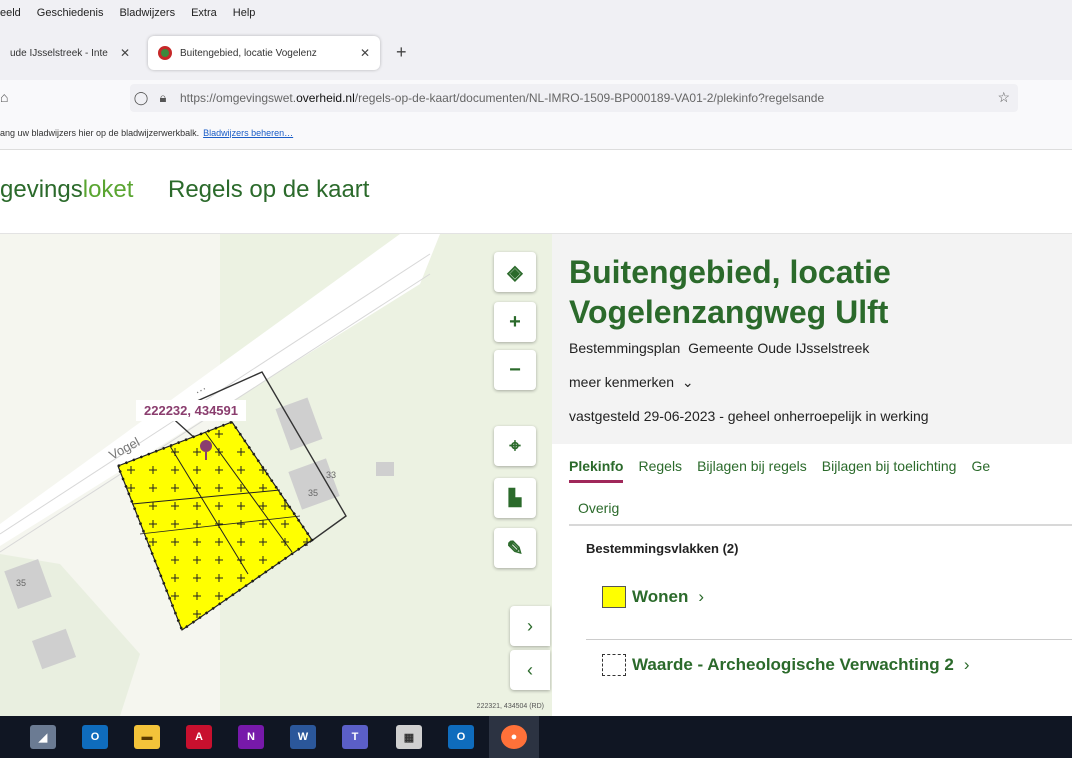  I want to click on list-item-archeologie: Waarde - Archeologische Verwachting 2 ›, so click(786, 665).